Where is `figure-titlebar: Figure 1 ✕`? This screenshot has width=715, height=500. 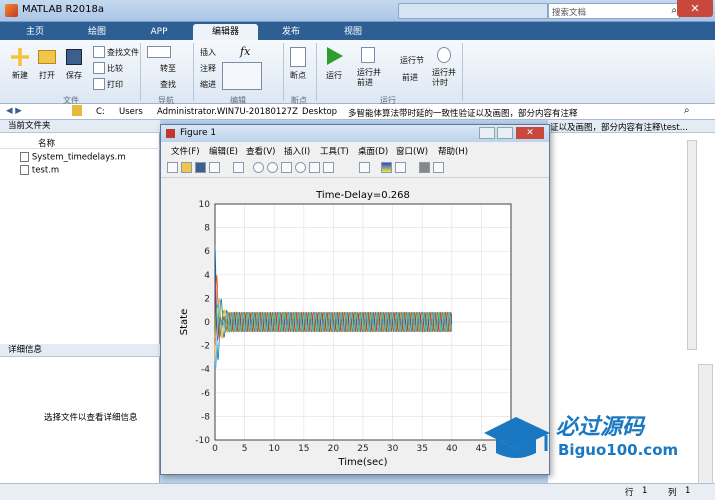 figure-titlebar: Figure 1 ✕ is located at coordinates (355, 133).